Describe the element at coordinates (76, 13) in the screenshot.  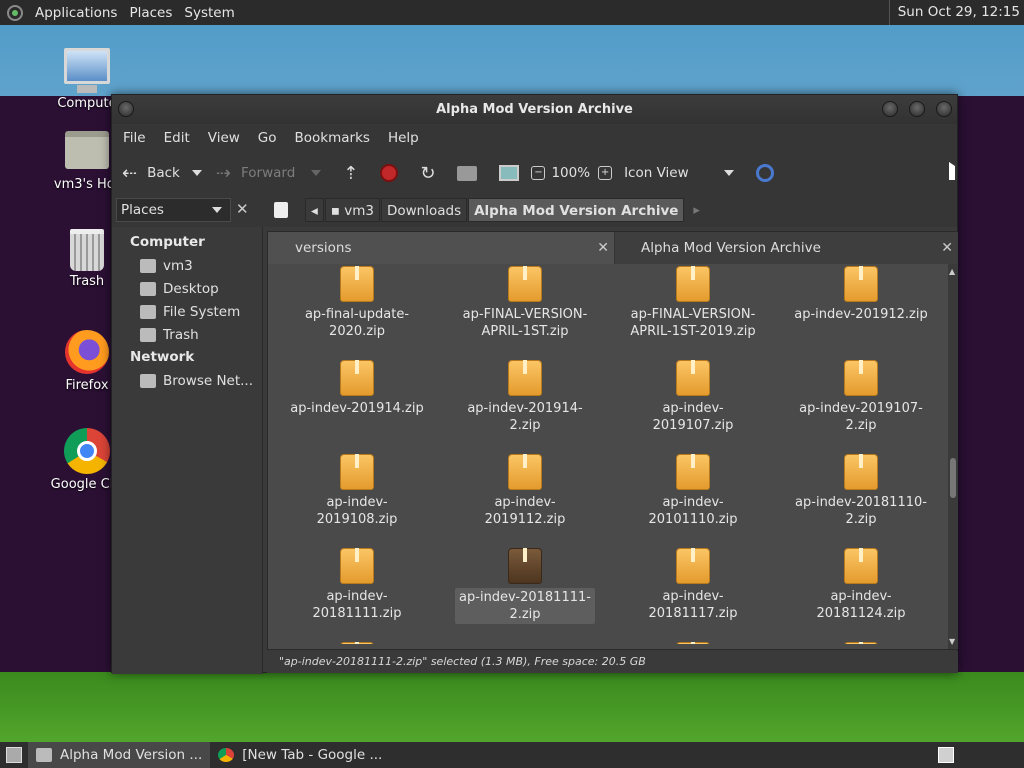
I see `applications-menu: Applications` at that location.